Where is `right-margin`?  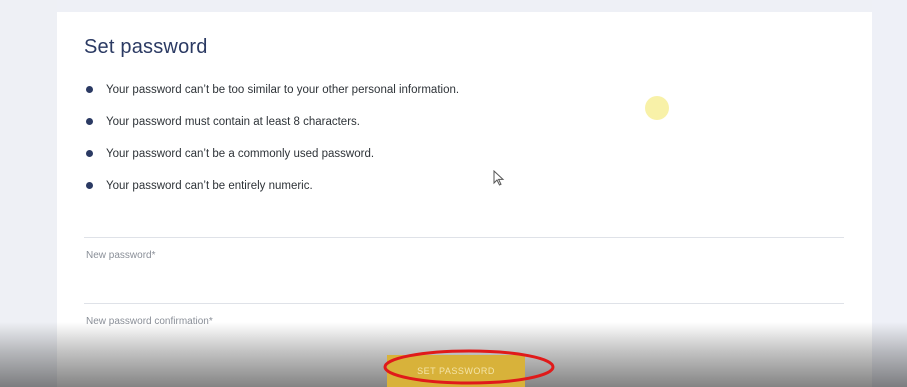 right-margin is located at coordinates (889, 193).